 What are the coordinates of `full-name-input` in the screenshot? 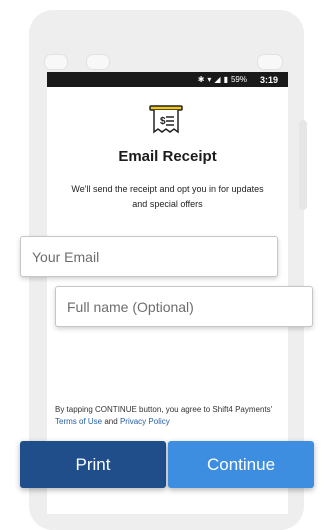 It's located at (188, 306).